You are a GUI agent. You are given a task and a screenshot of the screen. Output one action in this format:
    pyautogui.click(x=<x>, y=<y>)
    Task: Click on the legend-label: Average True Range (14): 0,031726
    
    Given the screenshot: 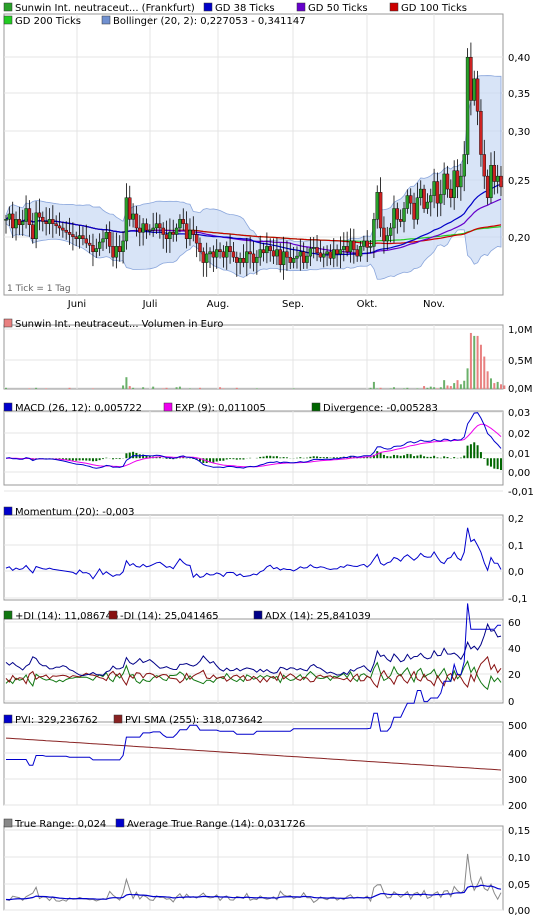 What is the action you would take?
    pyautogui.click(x=216, y=824)
    